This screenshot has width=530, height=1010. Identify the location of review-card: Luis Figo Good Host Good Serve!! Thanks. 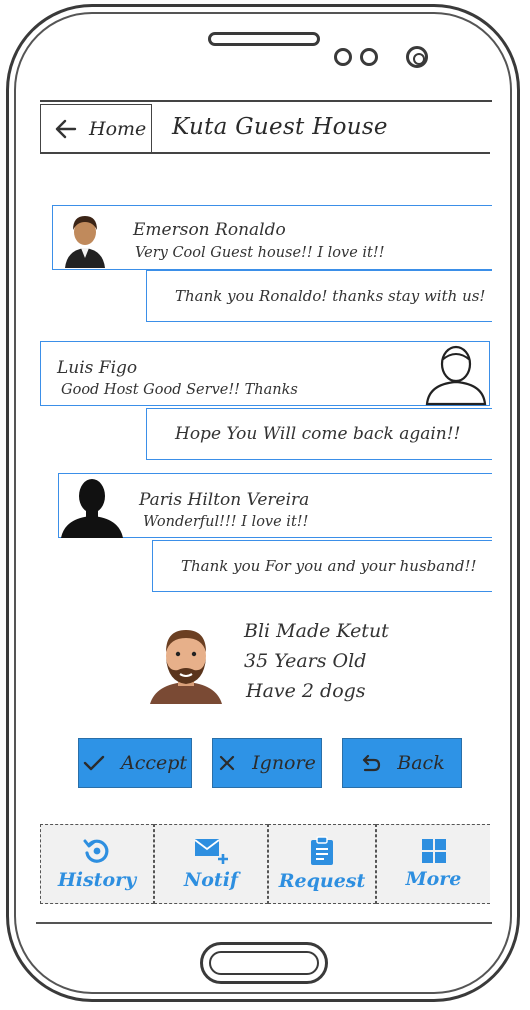
(265, 373).